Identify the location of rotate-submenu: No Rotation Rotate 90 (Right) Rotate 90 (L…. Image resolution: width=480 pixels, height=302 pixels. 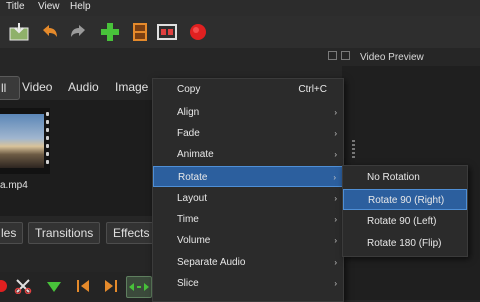
(405, 211).